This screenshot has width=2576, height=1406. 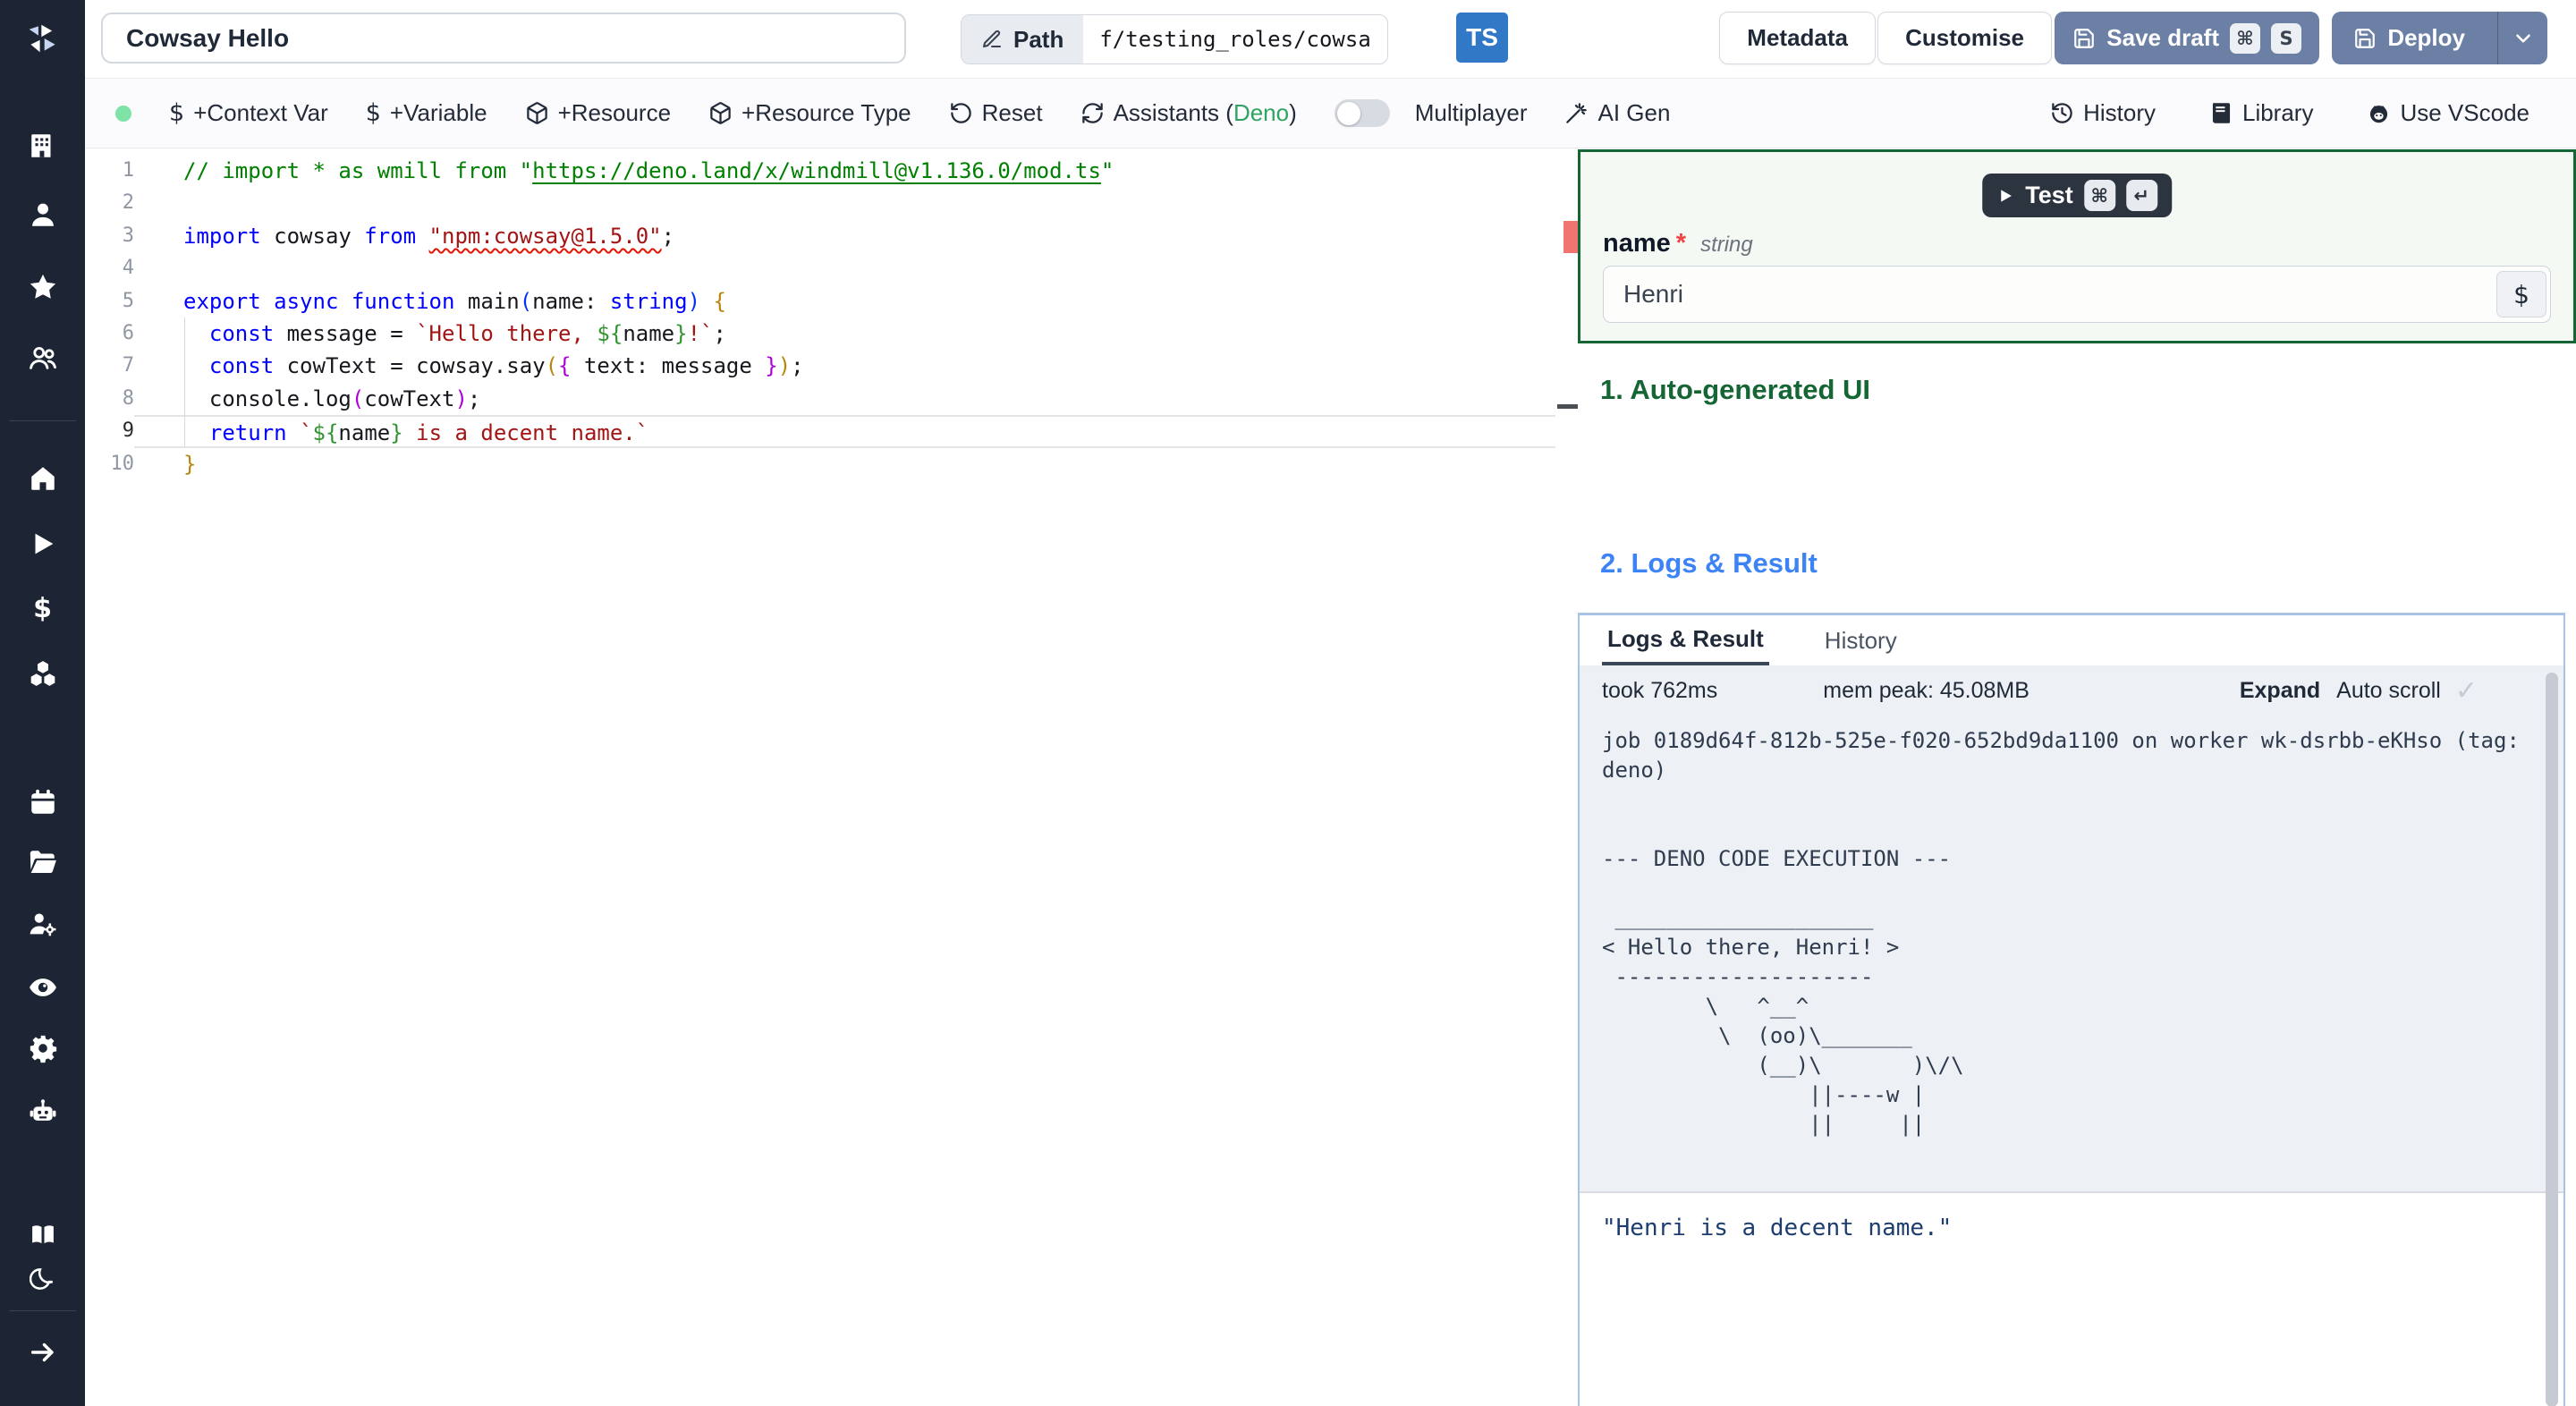 What do you see at coordinates (128, 235) in the screenshot?
I see `line-number: 3` at bounding box center [128, 235].